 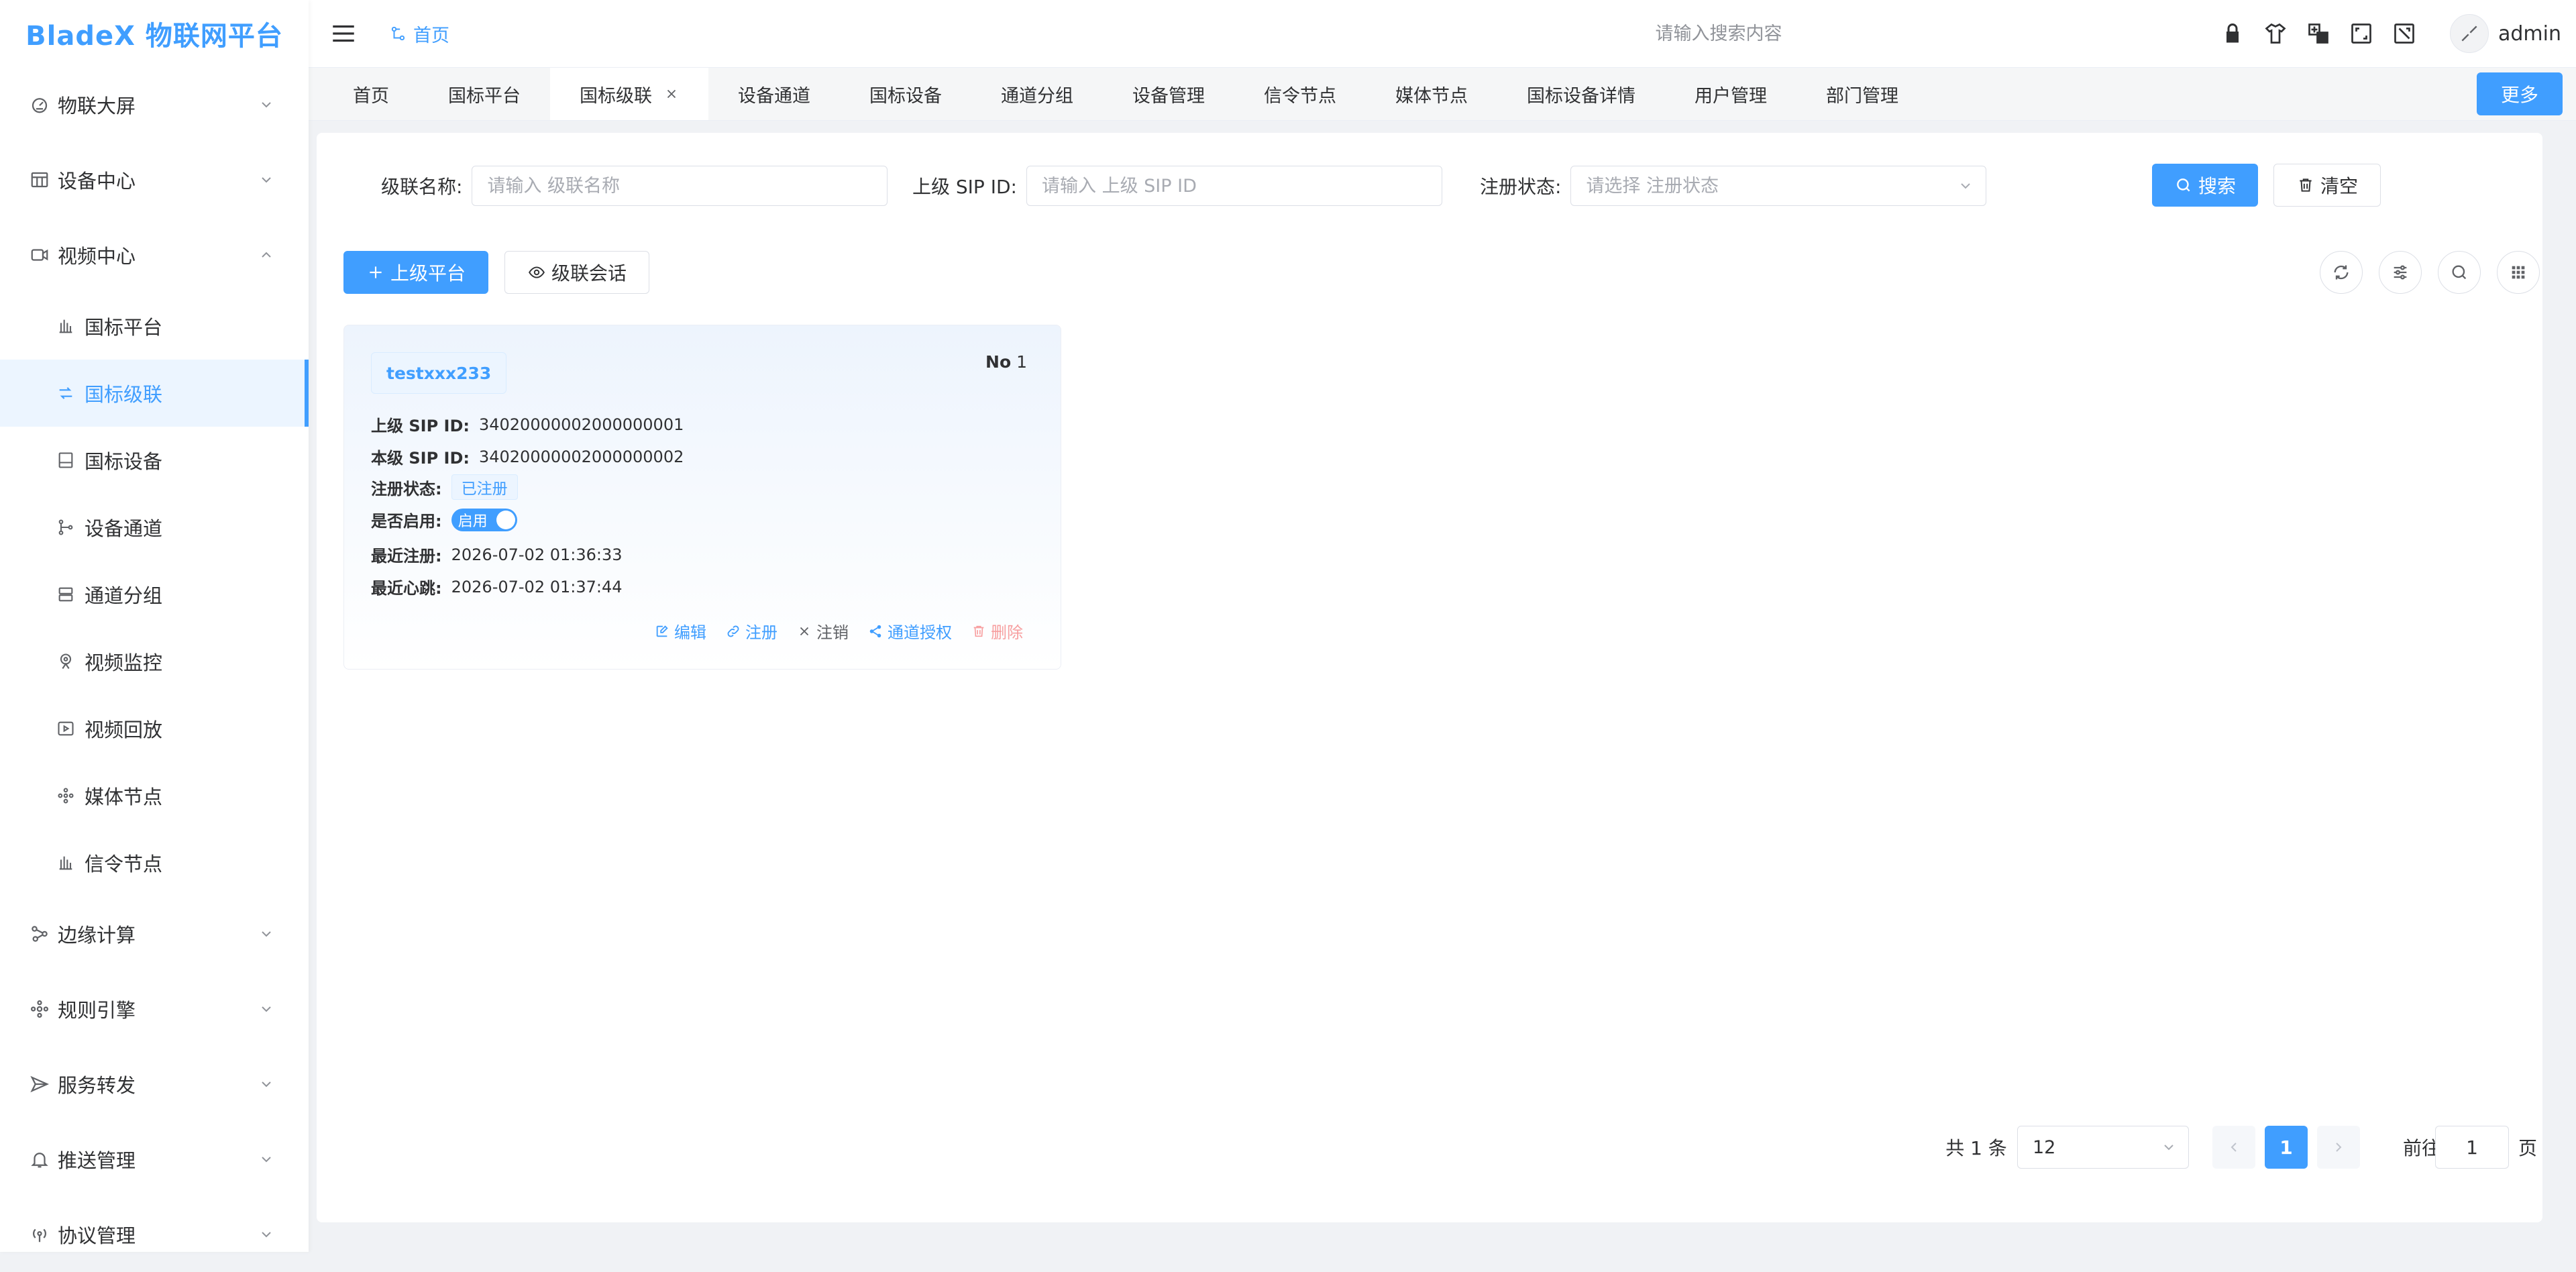 I want to click on filter-settings-icon, so click(x=2400, y=272).